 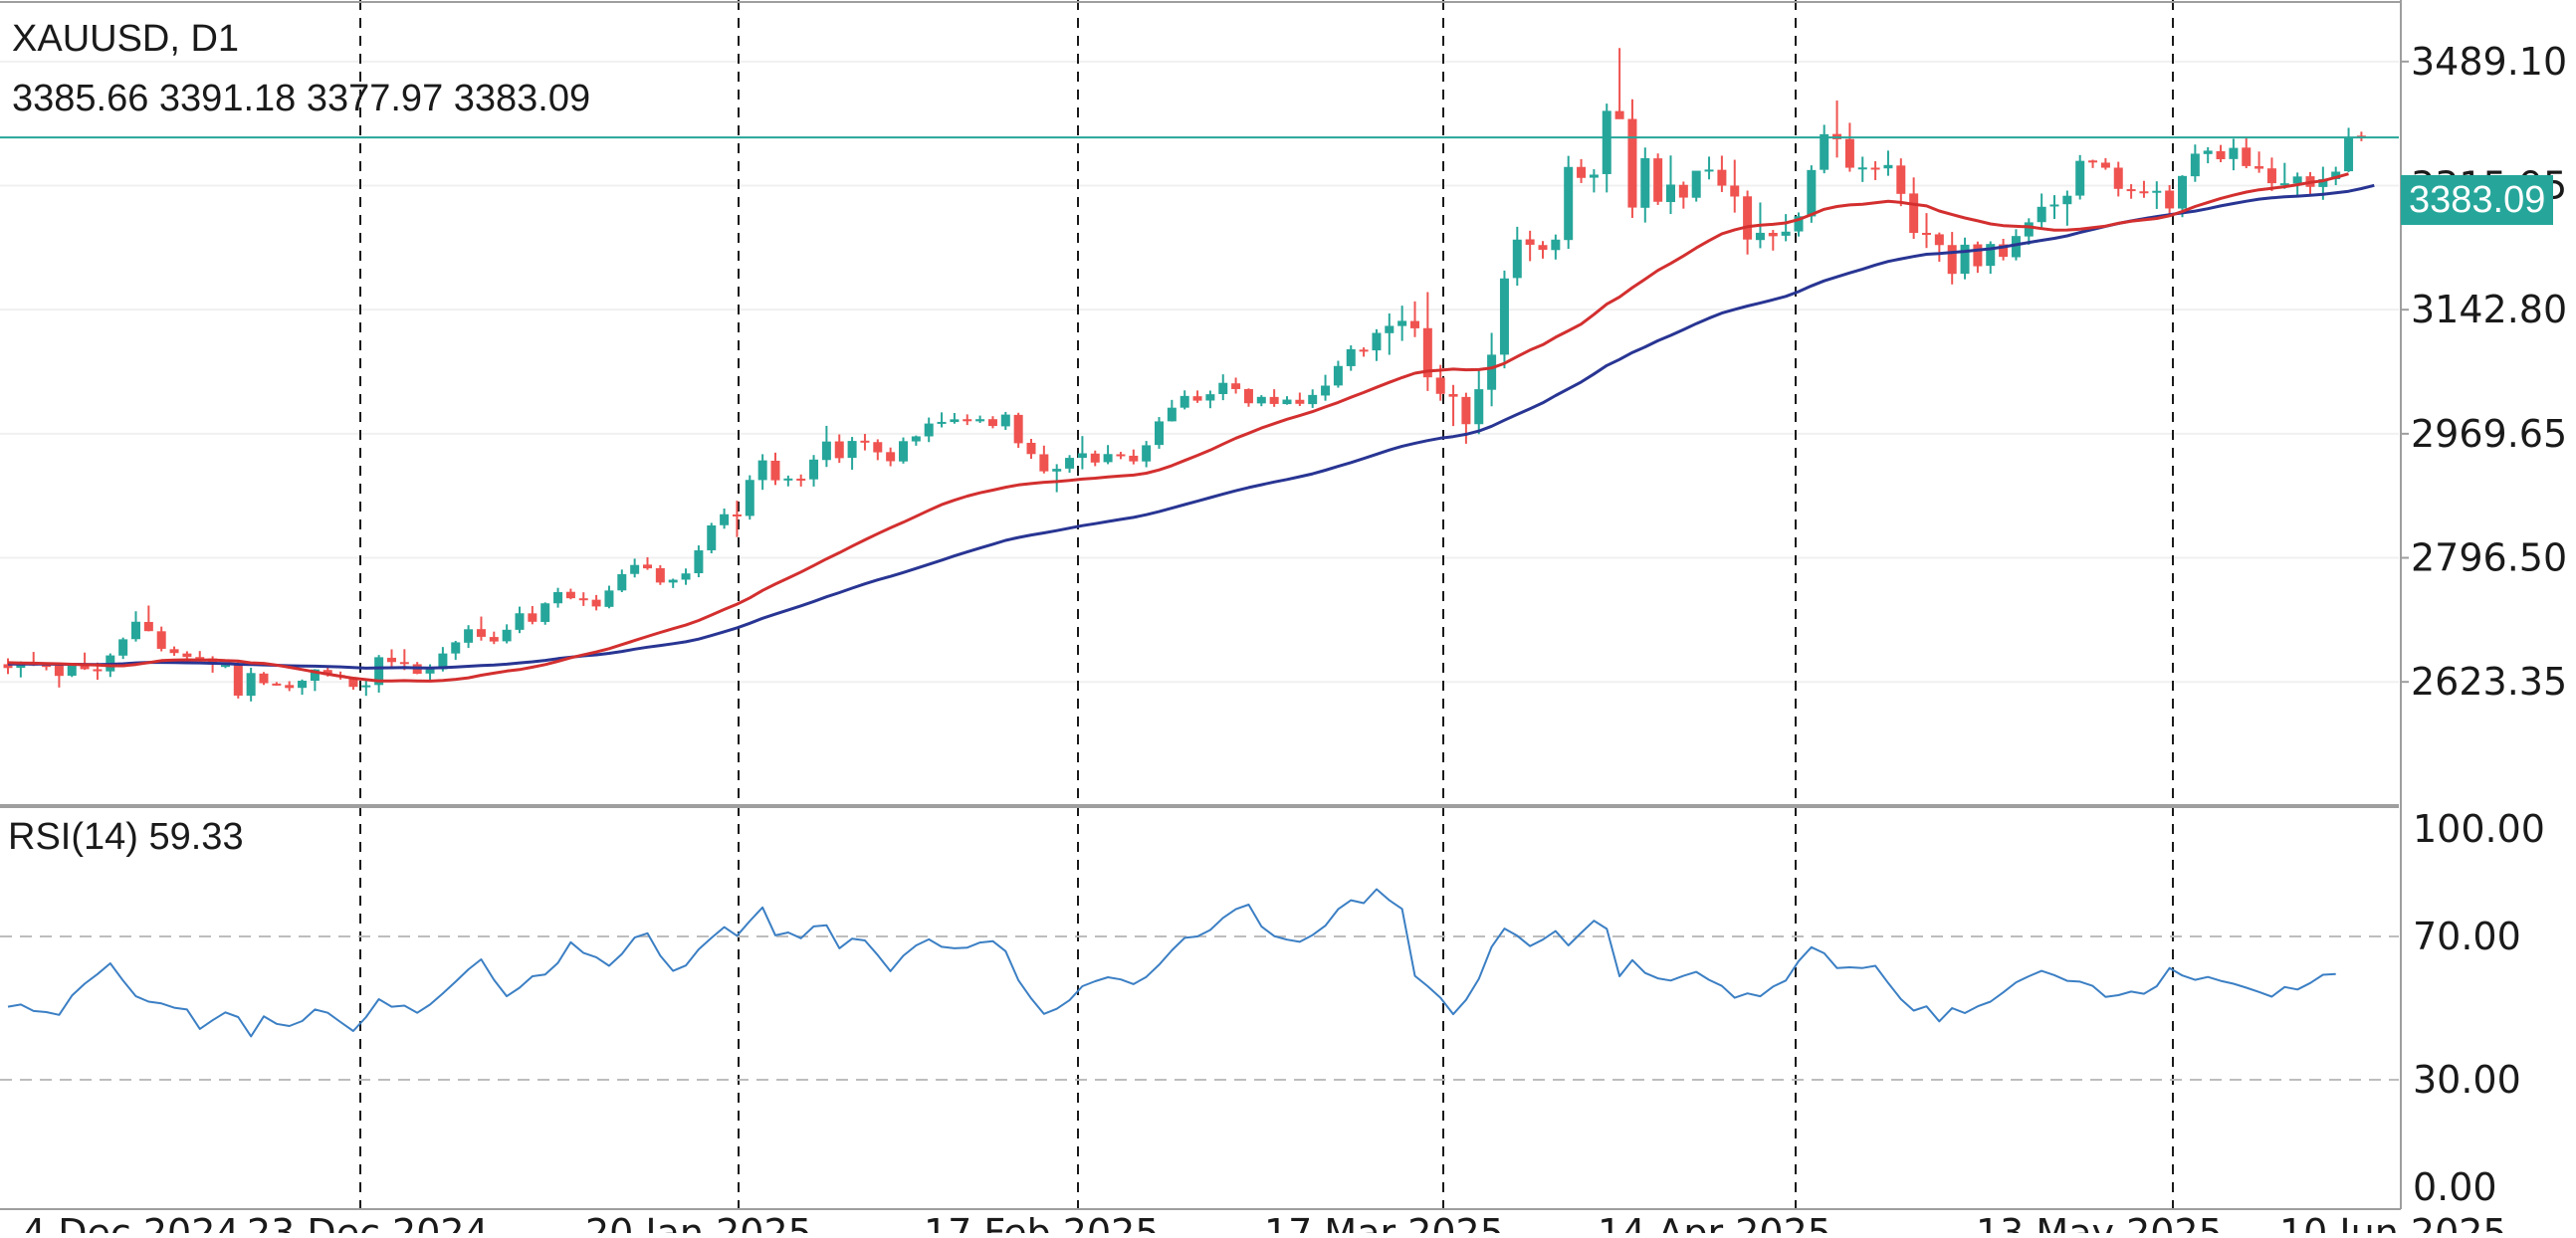 I want to click on date-tick-label: 17 Feb 2025, so click(x=1042, y=1222).